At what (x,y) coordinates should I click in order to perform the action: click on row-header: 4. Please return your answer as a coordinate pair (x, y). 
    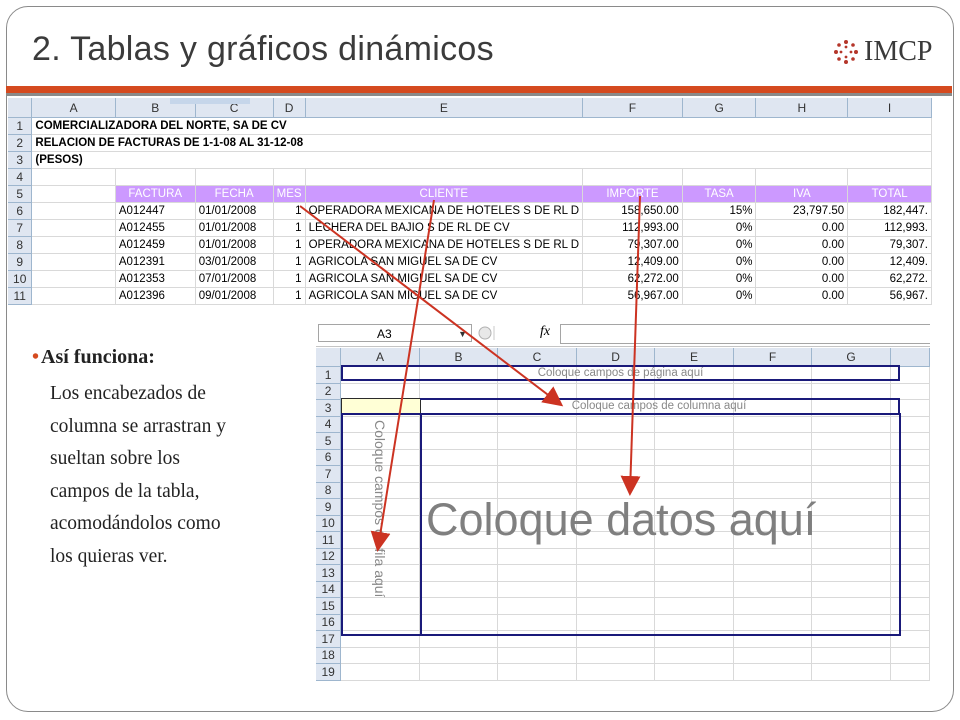
    Looking at the image, I should click on (20, 177).